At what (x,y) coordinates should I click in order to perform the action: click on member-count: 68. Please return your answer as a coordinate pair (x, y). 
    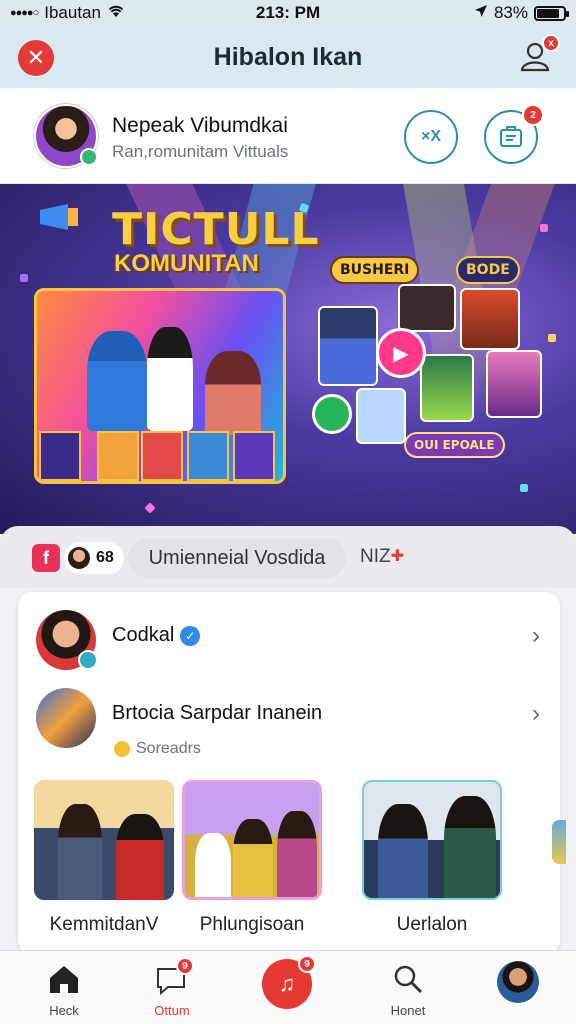
    Looking at the image, I should click on (105, 557).